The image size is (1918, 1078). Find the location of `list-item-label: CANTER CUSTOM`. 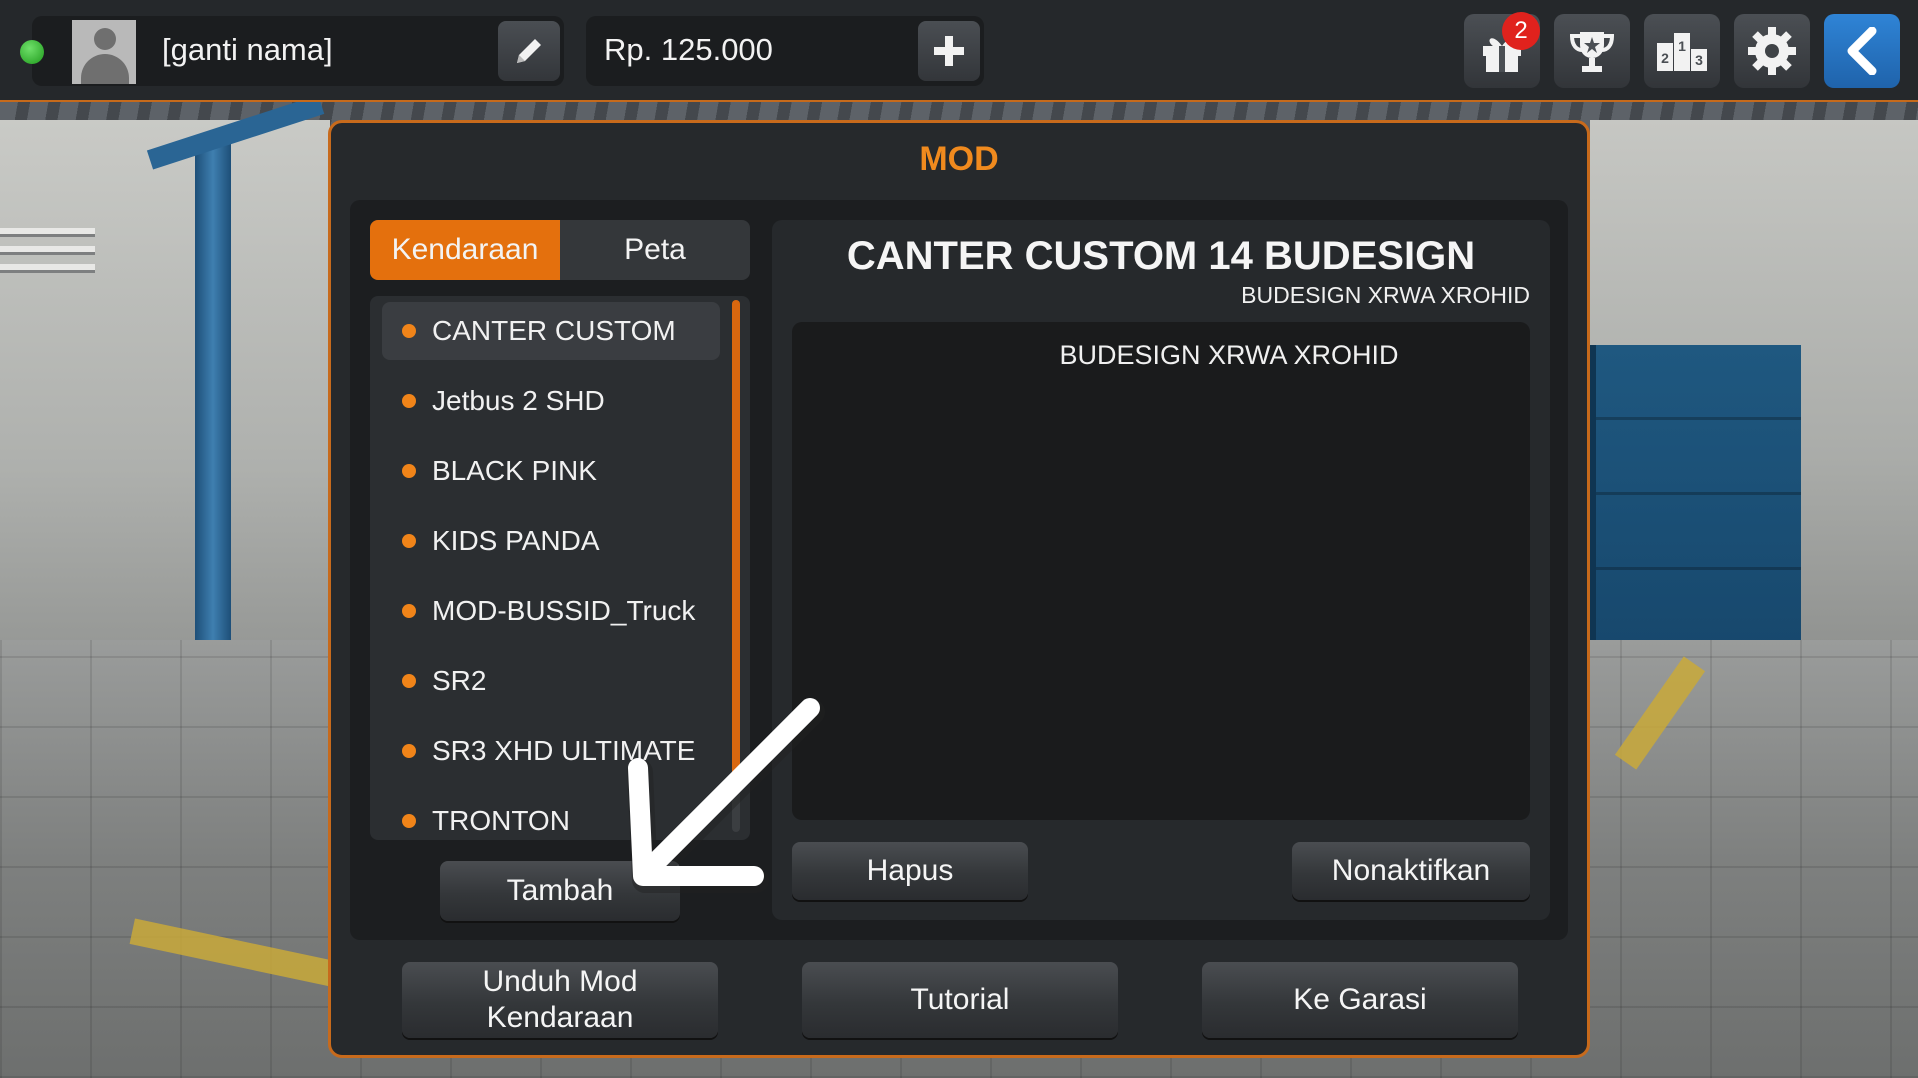

list-item-label: CANTER CUSTOM is located at coordinates (554, 330).